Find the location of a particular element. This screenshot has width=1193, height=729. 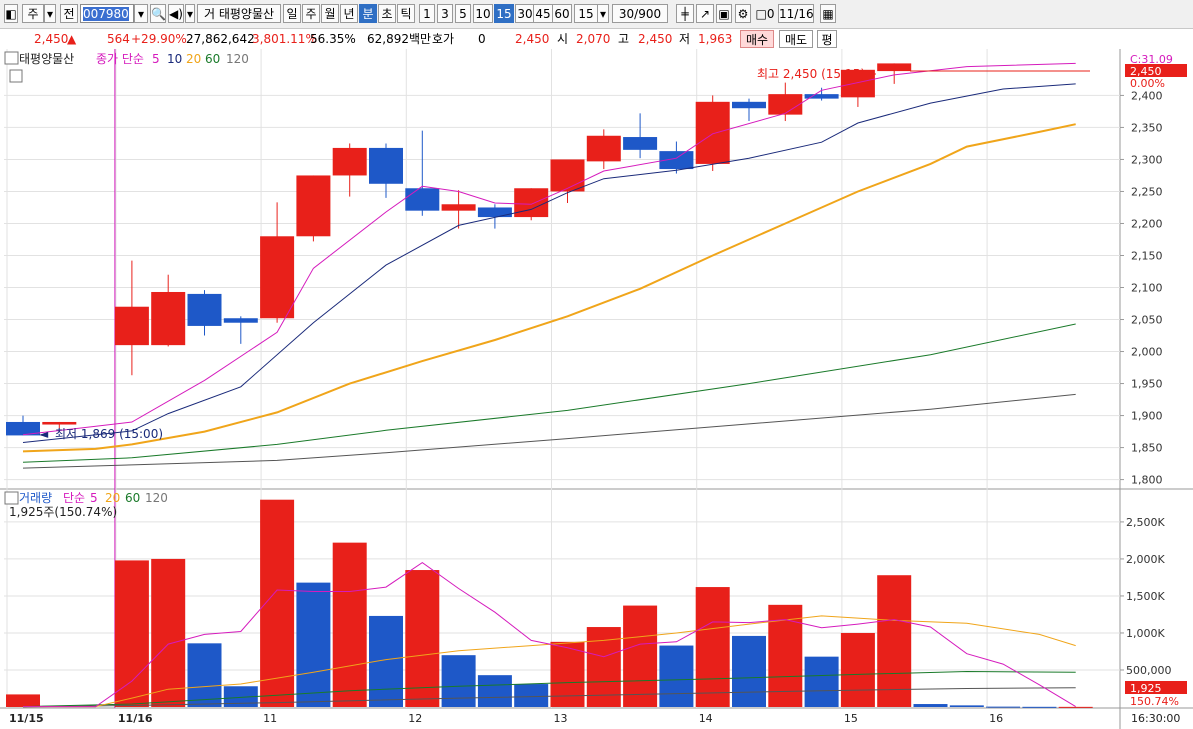

gear-icon: ⚙ is located at coordinates (743, 13).